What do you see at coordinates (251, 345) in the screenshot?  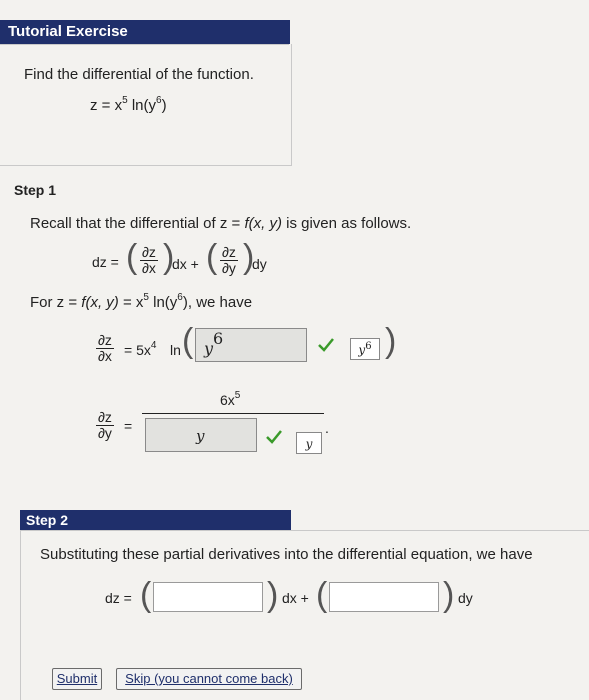 I see `pdx-answer-input: y 6` at bounding box center [251, 345].